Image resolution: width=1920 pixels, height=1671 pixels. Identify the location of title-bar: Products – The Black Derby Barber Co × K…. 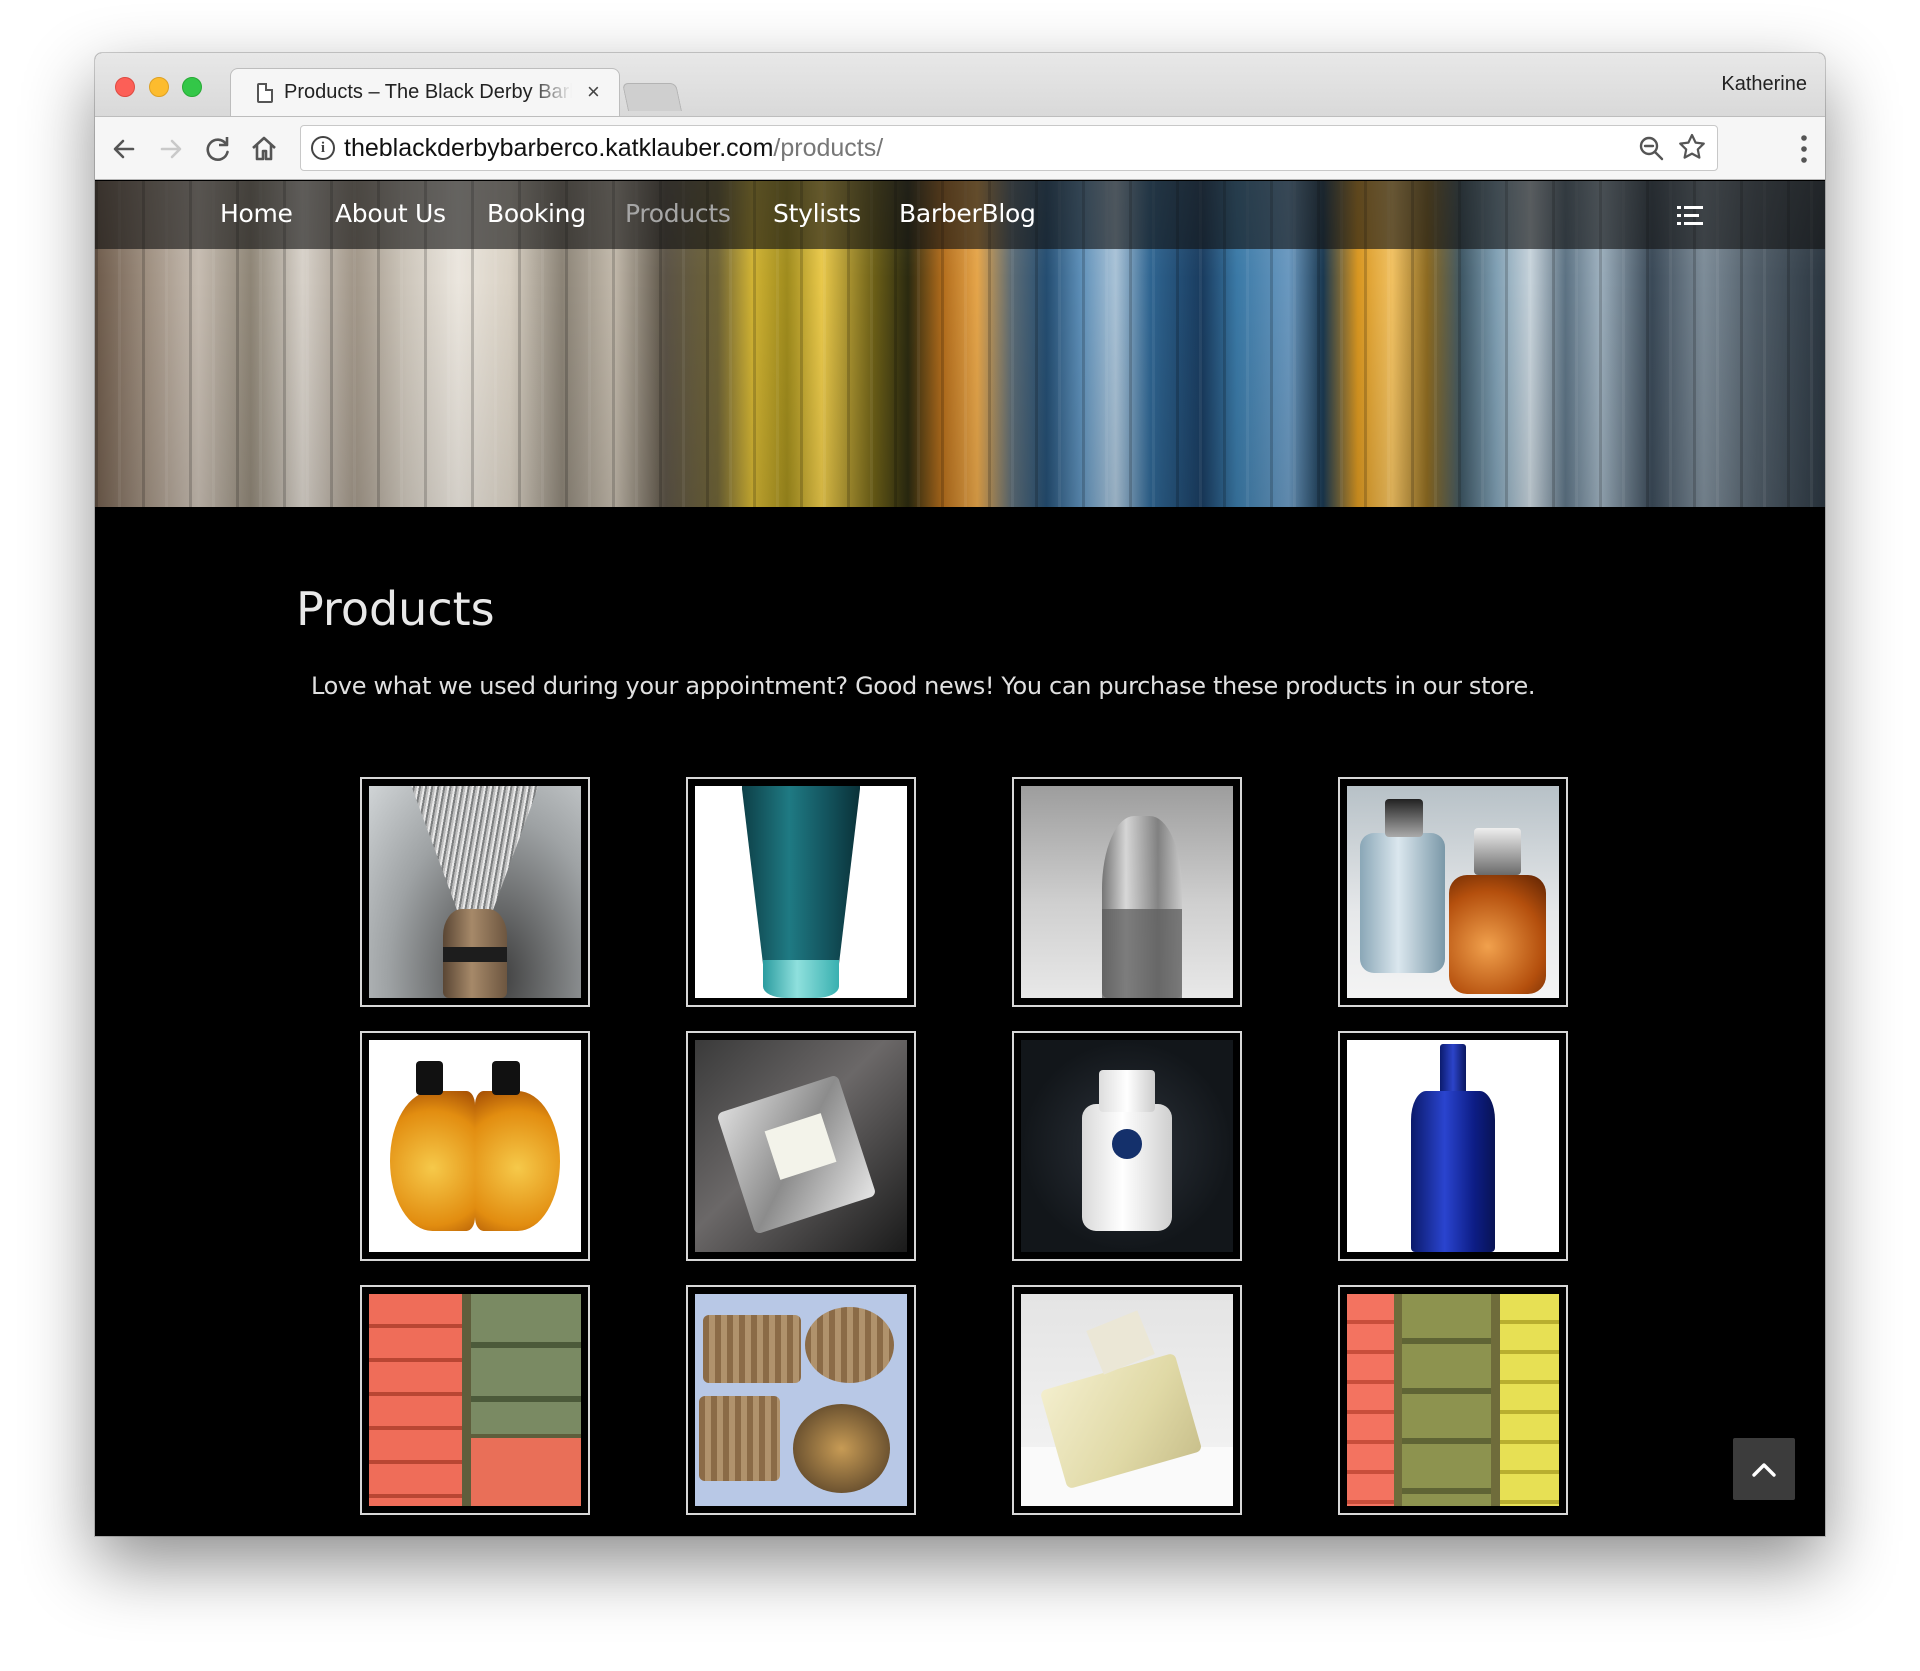
(960, 85).